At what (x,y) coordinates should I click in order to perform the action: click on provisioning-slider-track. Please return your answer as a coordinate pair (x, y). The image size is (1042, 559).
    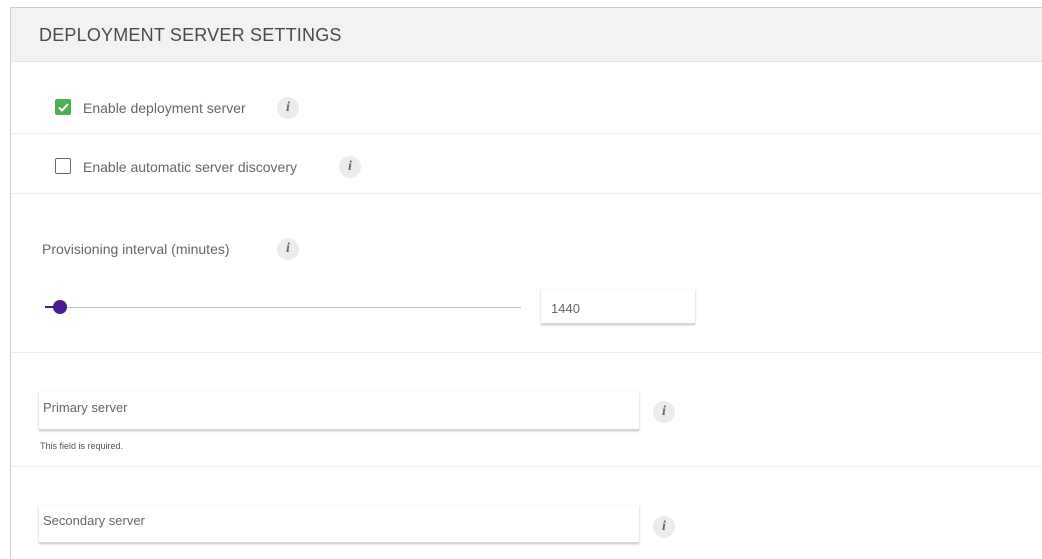
    Looking at the image, I should click on (283, 307).